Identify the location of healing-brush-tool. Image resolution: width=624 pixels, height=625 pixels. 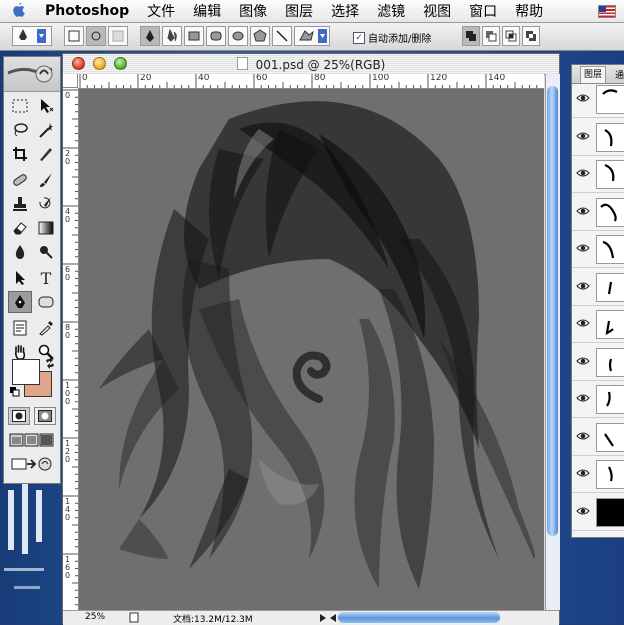
(20, 180).